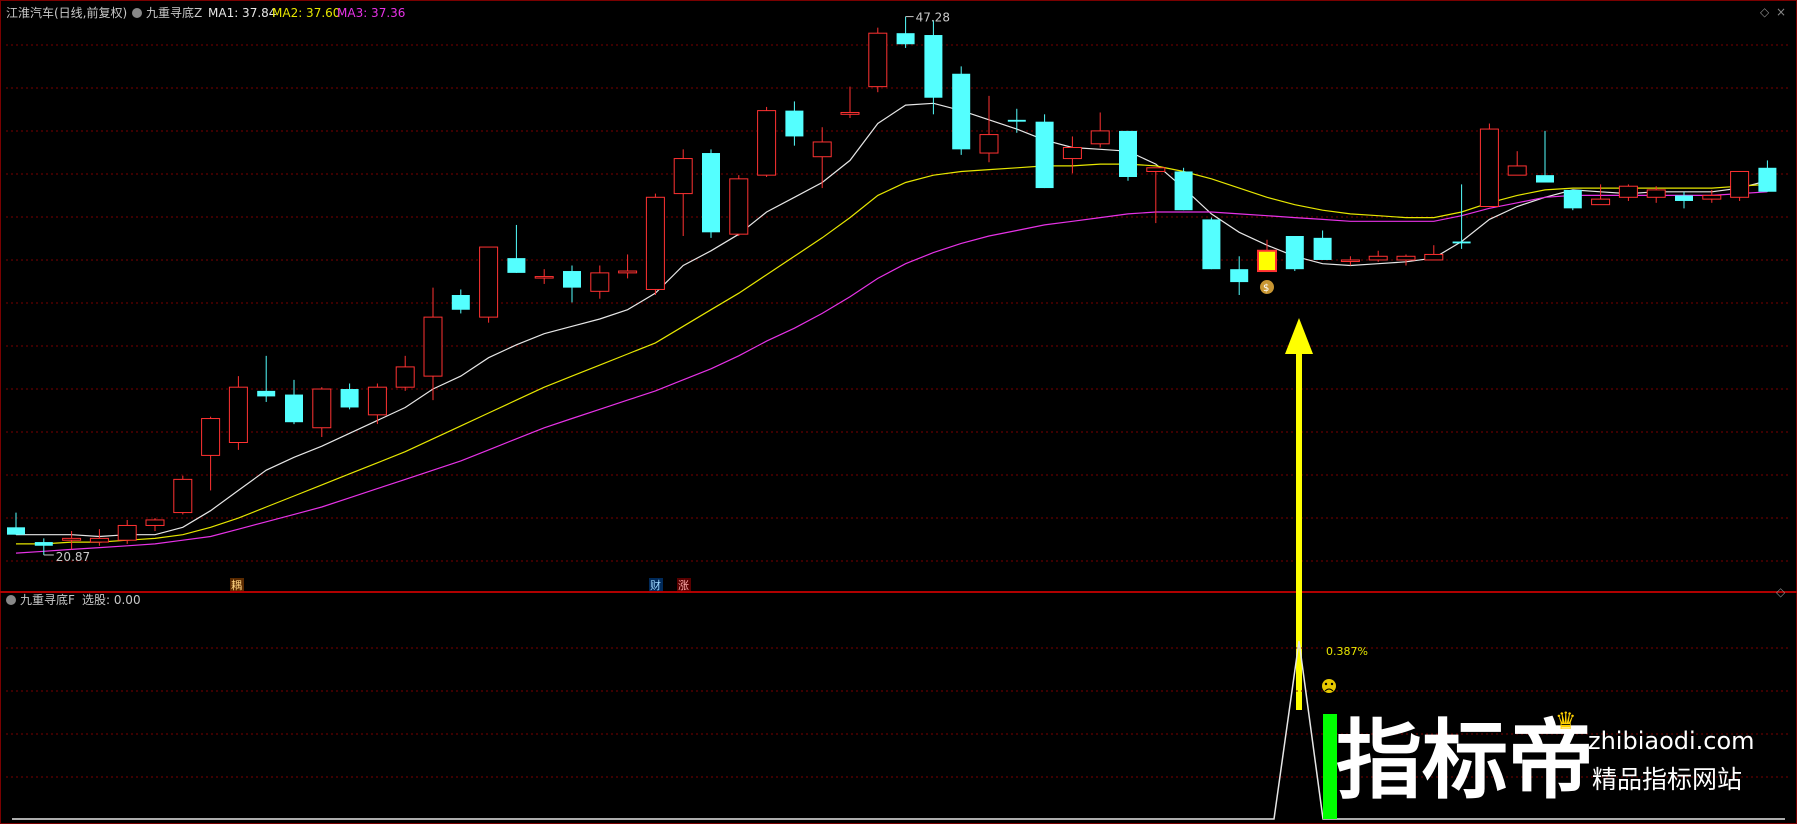 This screenshot has height=824, width=1797. What do you see at coordinates (933, 18) in the screenshot?
I see `high-price-label: 47.28` at bounding box center [933, 18].